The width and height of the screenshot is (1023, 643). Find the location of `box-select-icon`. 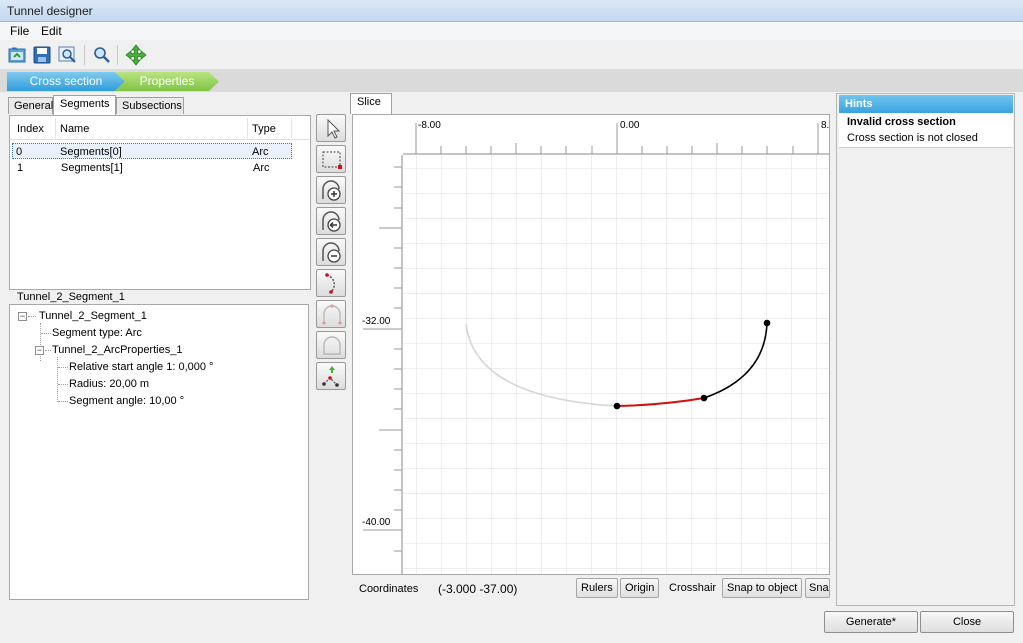

box-select-icon is located at coordinates (331, 159).